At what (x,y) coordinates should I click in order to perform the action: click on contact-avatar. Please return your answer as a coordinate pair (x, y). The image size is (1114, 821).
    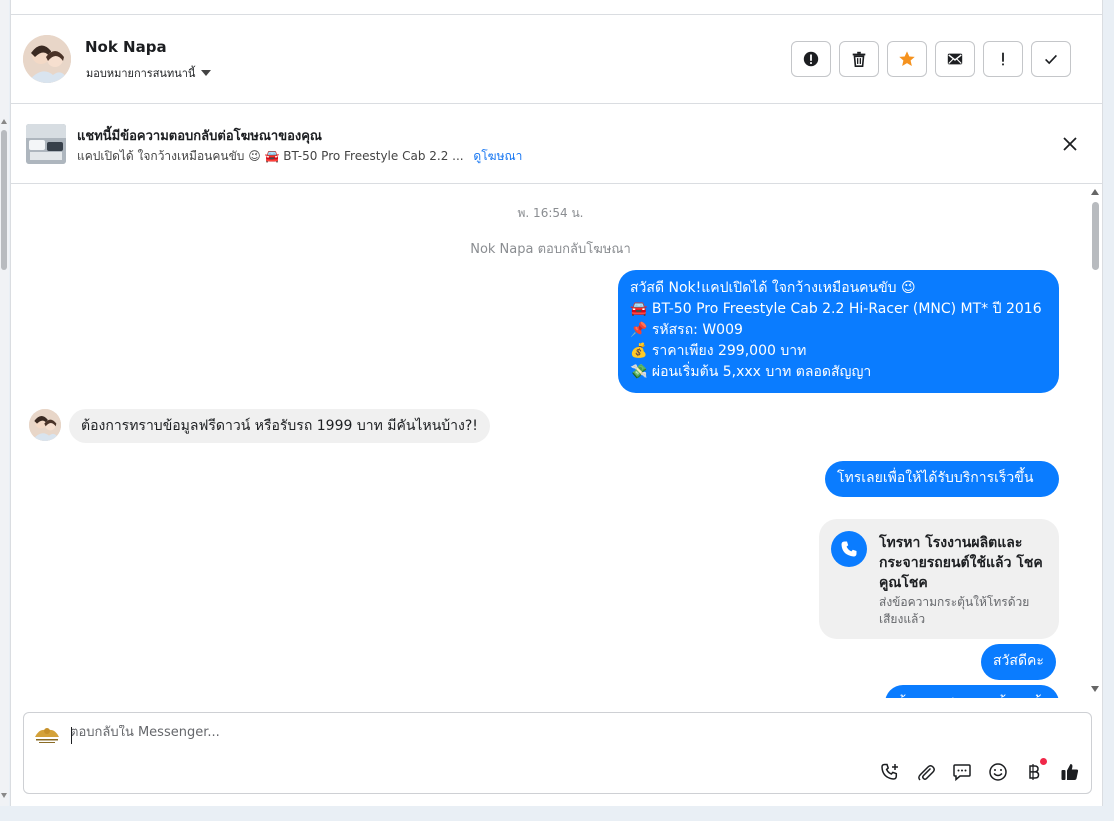
    Looking at the image, I should click on (47, 59).